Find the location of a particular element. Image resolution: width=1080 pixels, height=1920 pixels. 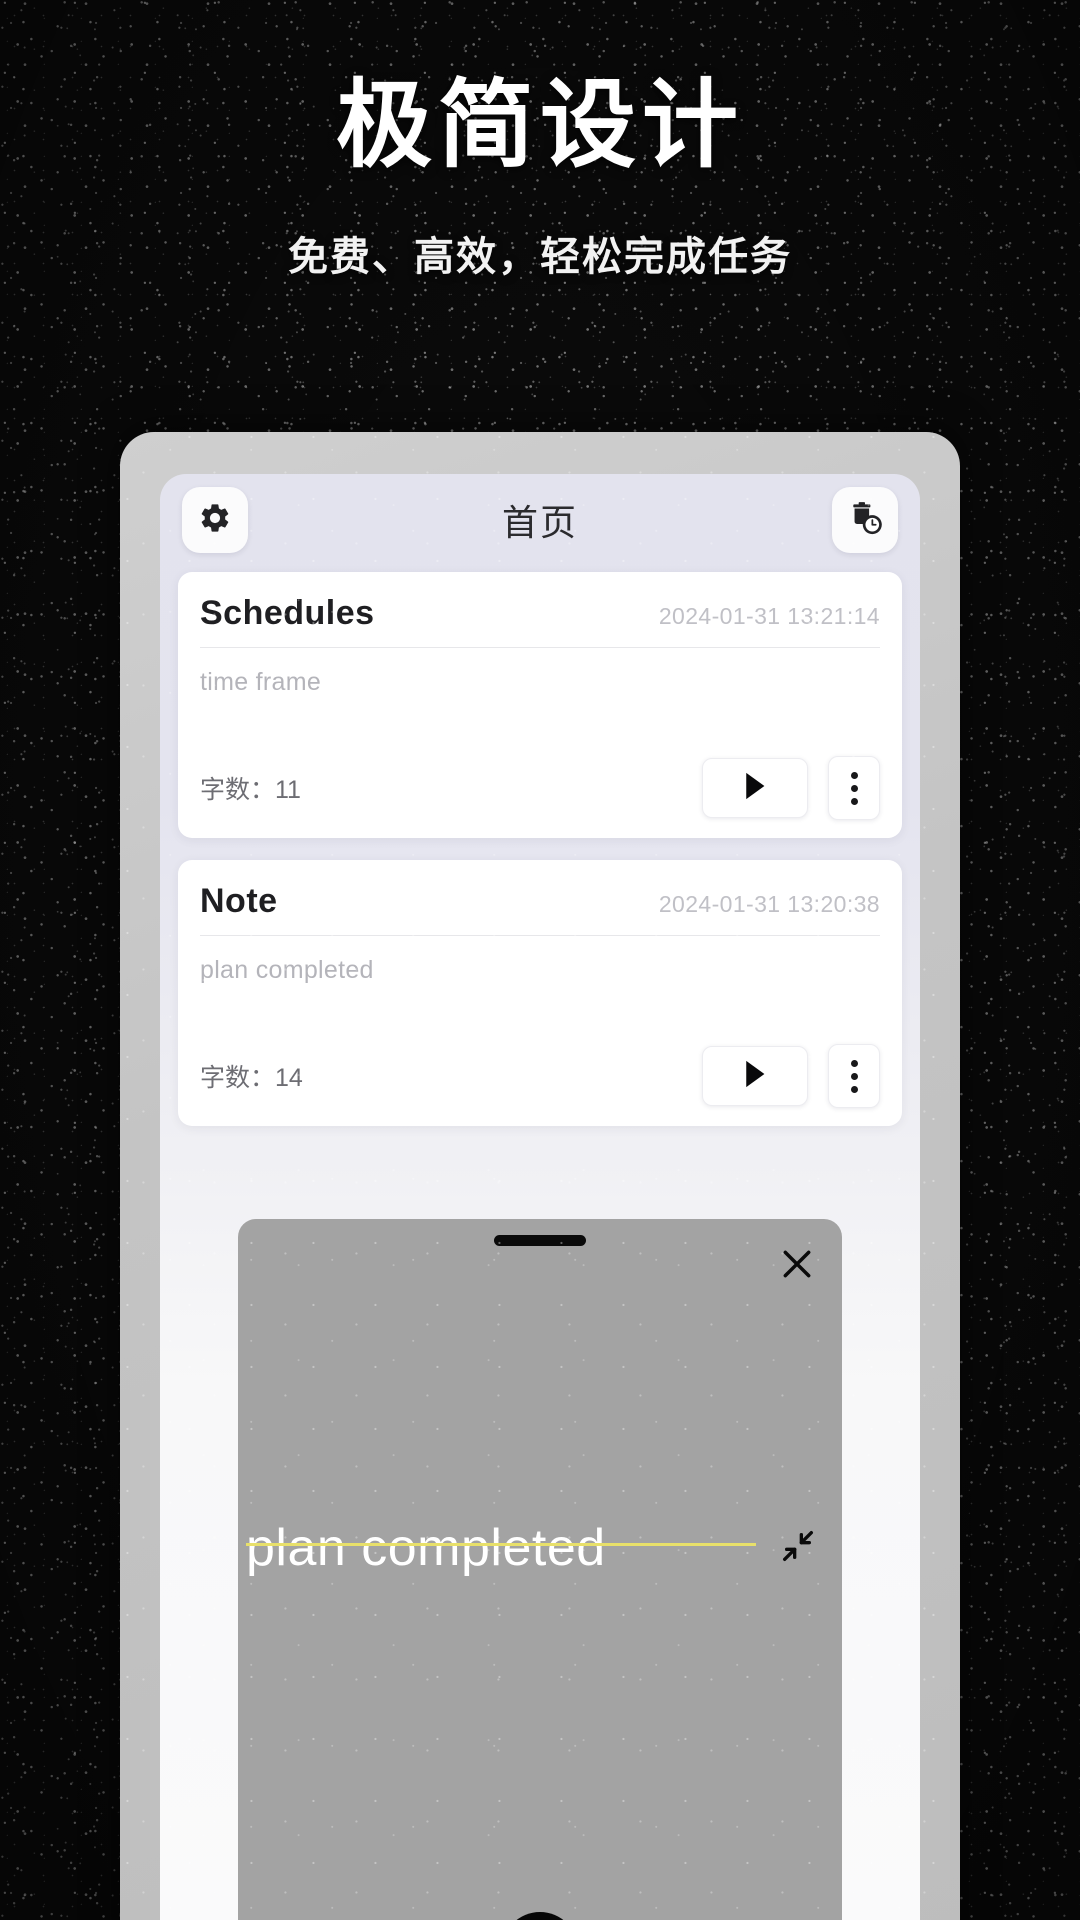

hero-section: 极简设计 免费、高效，轻松完成任务 is located at coordinates (540, 141).